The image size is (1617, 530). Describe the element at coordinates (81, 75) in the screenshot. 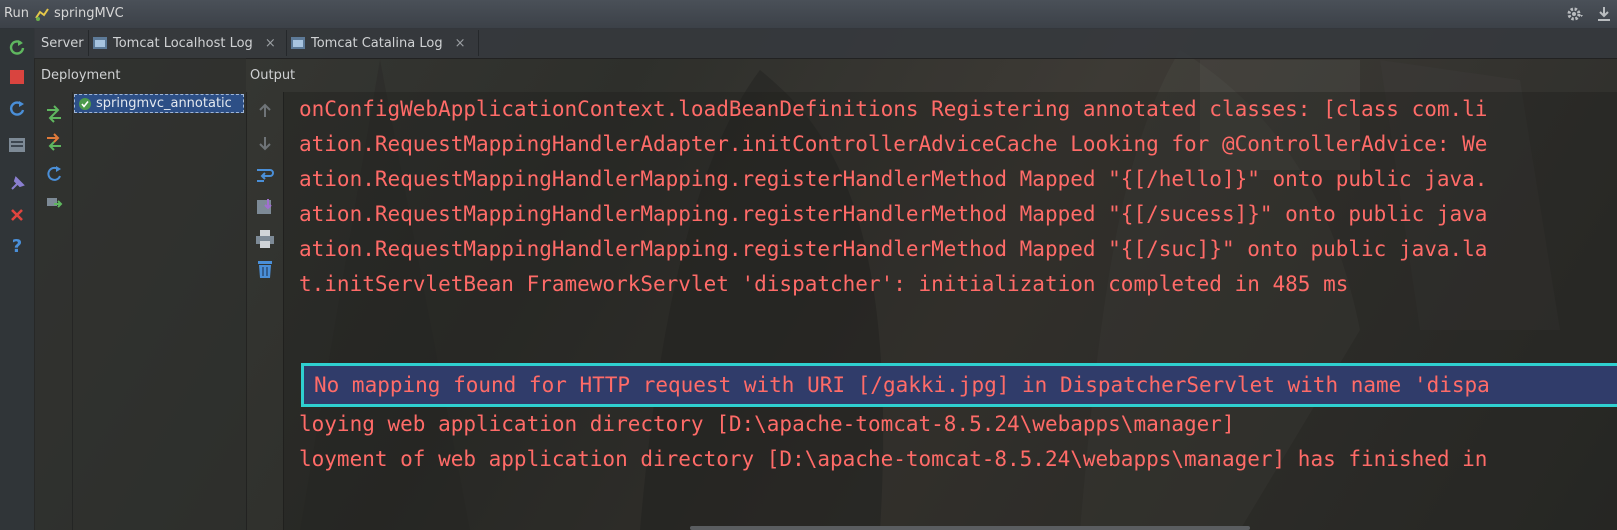

I see `deployment-title: Deployment` at that location.